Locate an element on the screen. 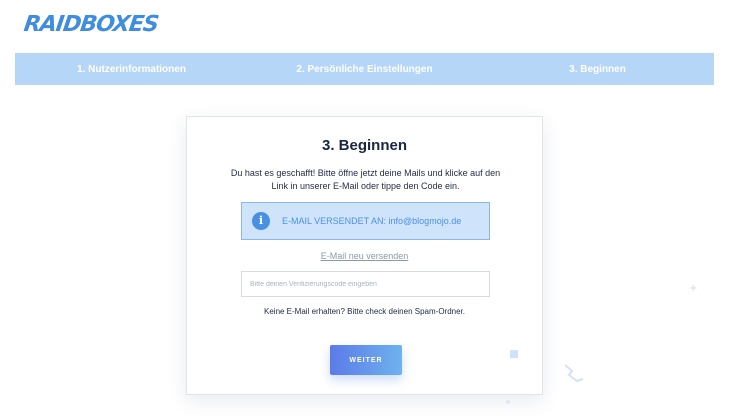 The width and height of the screenshot is (730, 419). email-sent-text: E-MAIL VERSENDET AN: info@blogmojo.de is located at coordinates (372, 221).